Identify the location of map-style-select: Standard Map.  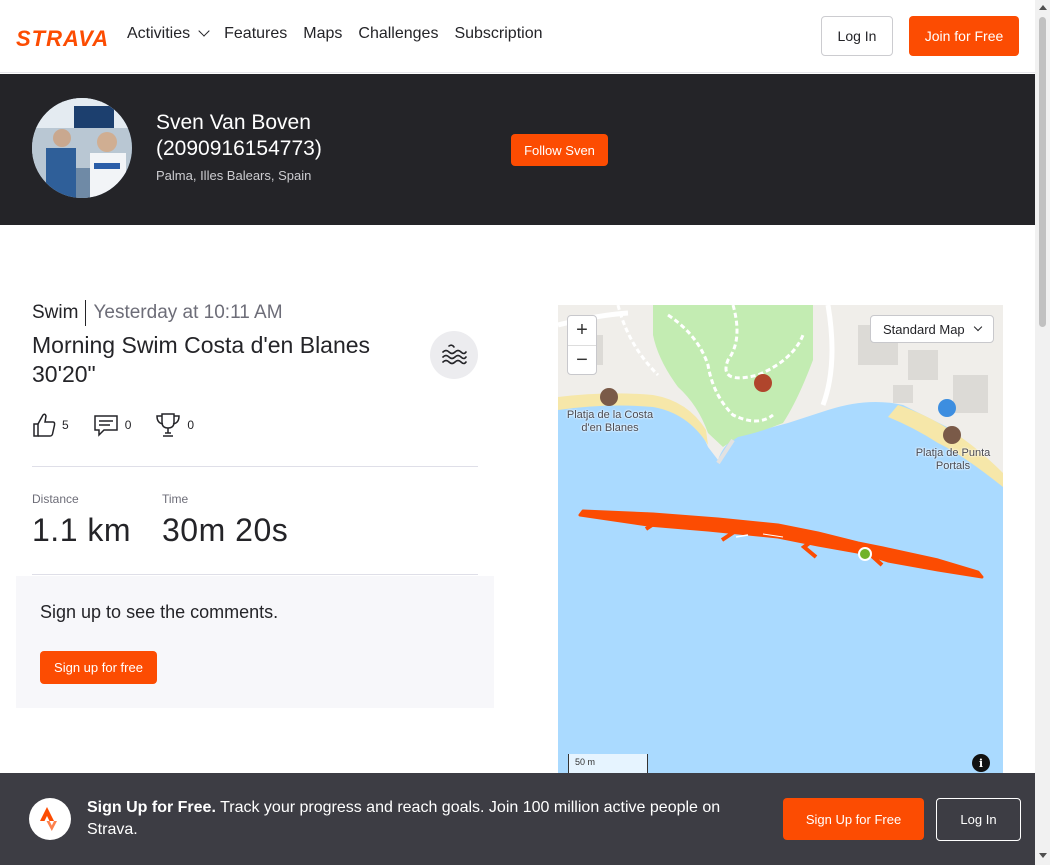
(932, 329).